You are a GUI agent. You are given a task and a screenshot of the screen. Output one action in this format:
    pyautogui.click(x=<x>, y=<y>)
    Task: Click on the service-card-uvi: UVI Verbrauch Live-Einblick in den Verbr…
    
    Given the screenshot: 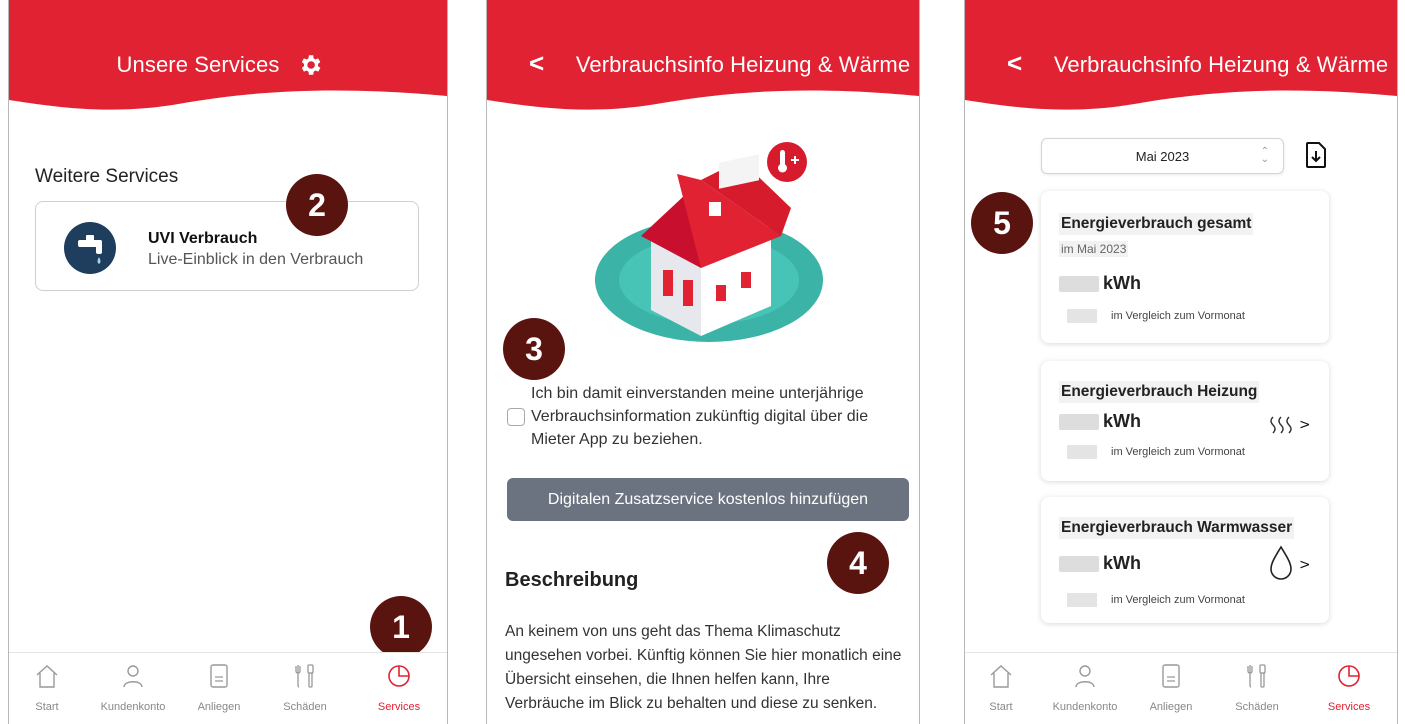 What is the action you would take?
    pyautogui.click(x=227, y=246)
    